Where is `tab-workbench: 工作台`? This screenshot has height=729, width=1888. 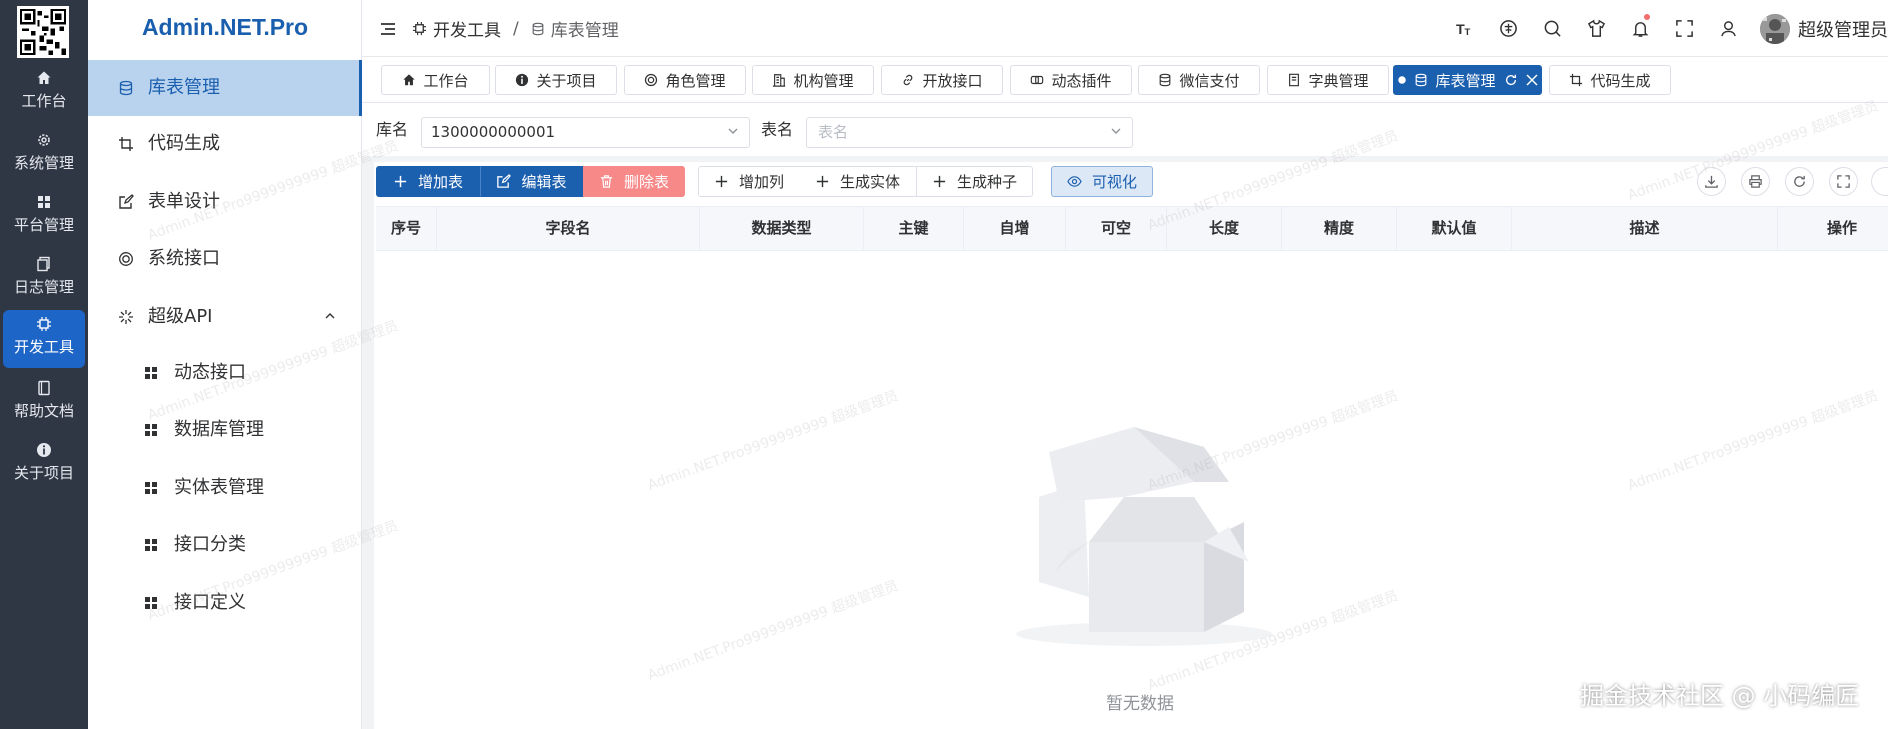 tab-workbench: 工作台 is located at coordinates (435, 80).